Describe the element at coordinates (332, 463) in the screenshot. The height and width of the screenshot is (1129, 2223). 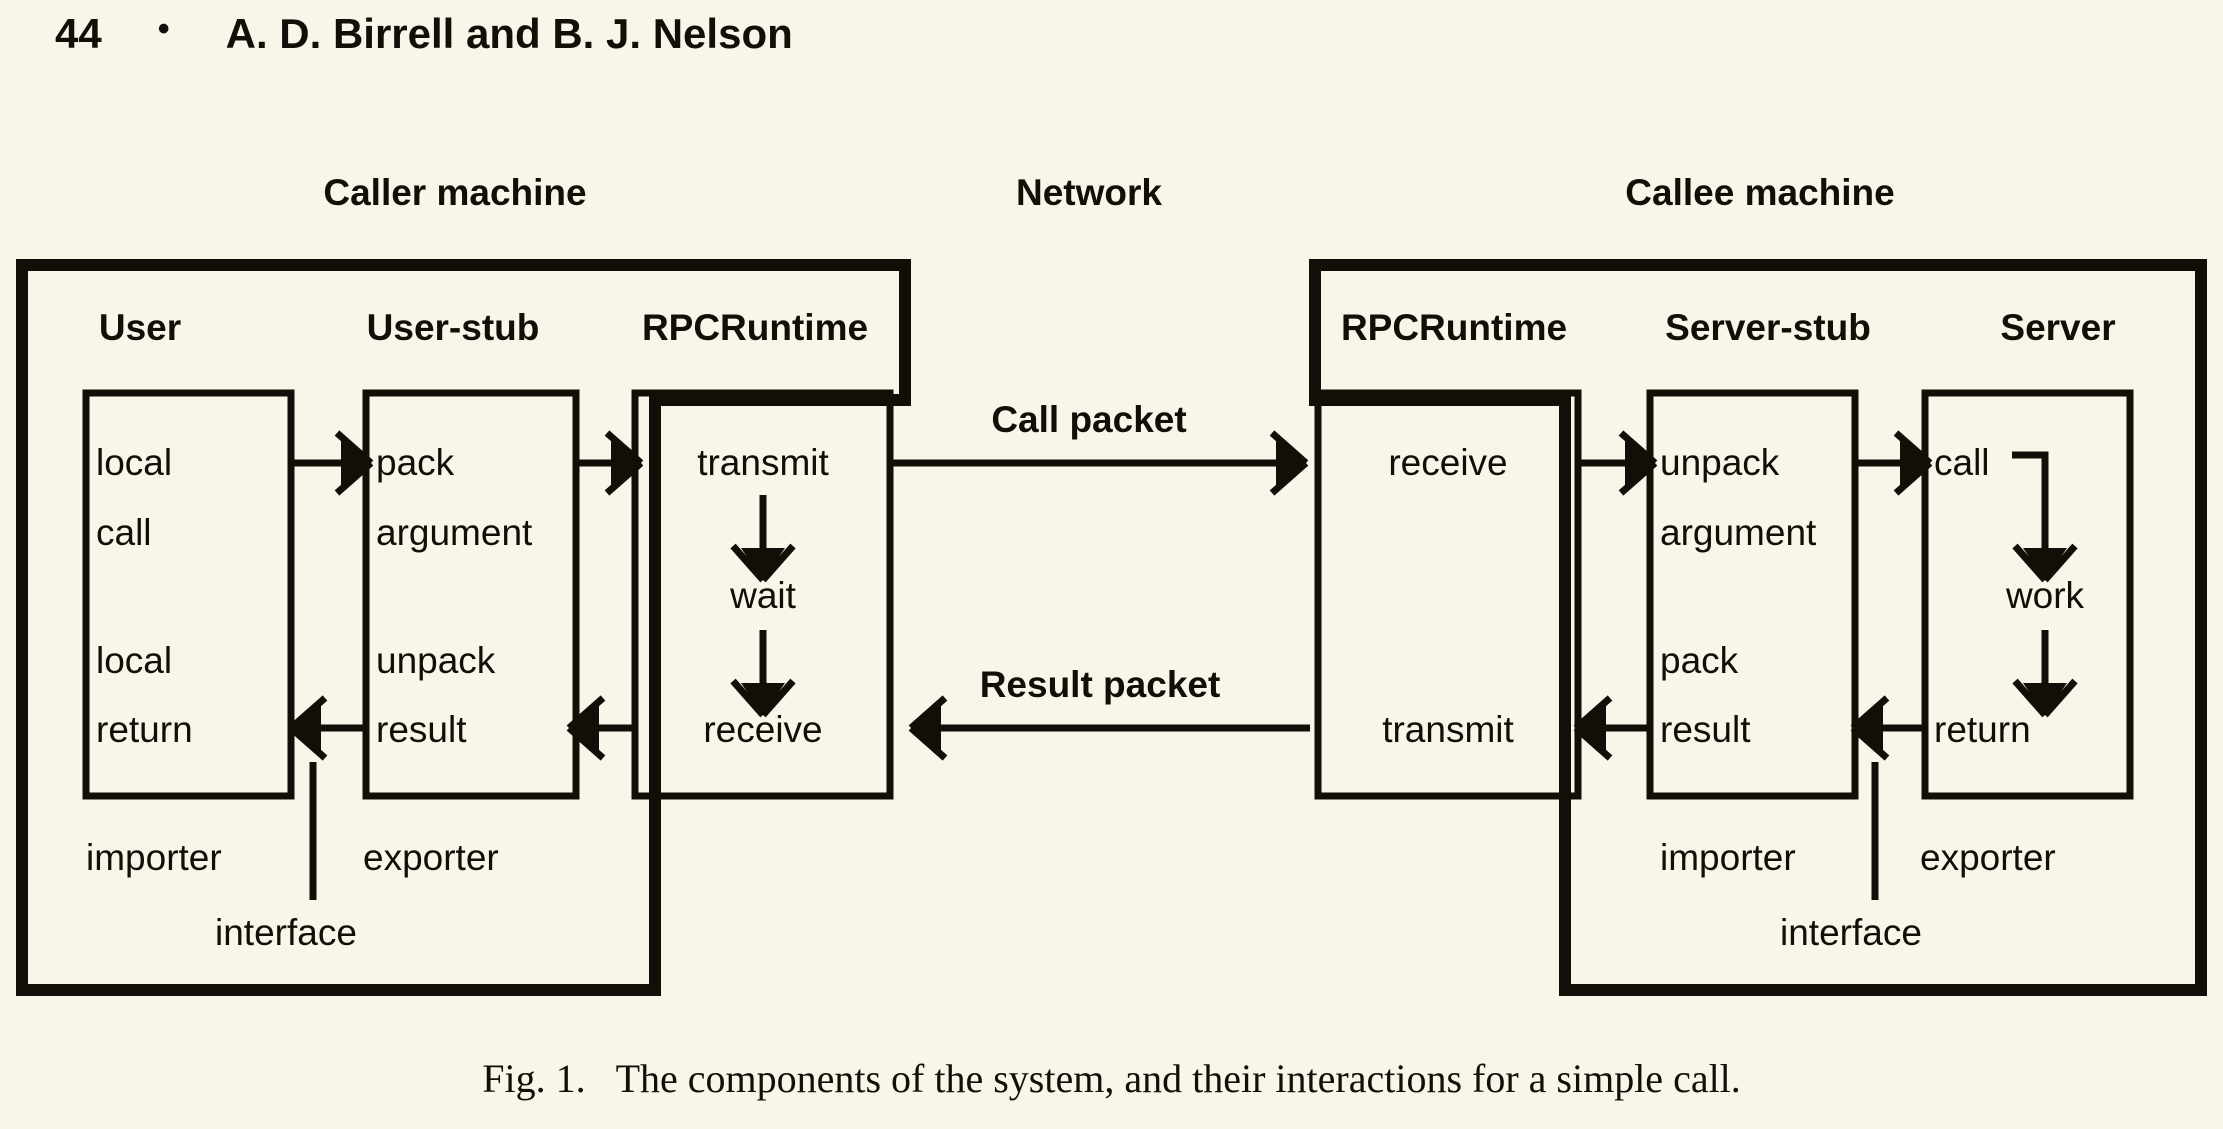
I see `caller-arrow-user-to-userstub` at that location.